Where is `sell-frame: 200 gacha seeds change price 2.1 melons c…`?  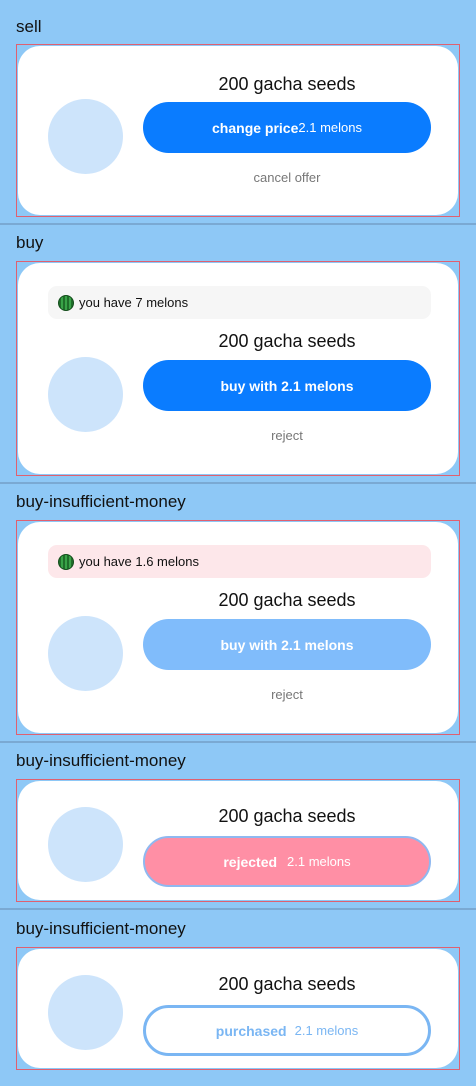 sell-frame: 200 gacha seeds change price 2.1 melons c… is located at coordinates (238, 130).